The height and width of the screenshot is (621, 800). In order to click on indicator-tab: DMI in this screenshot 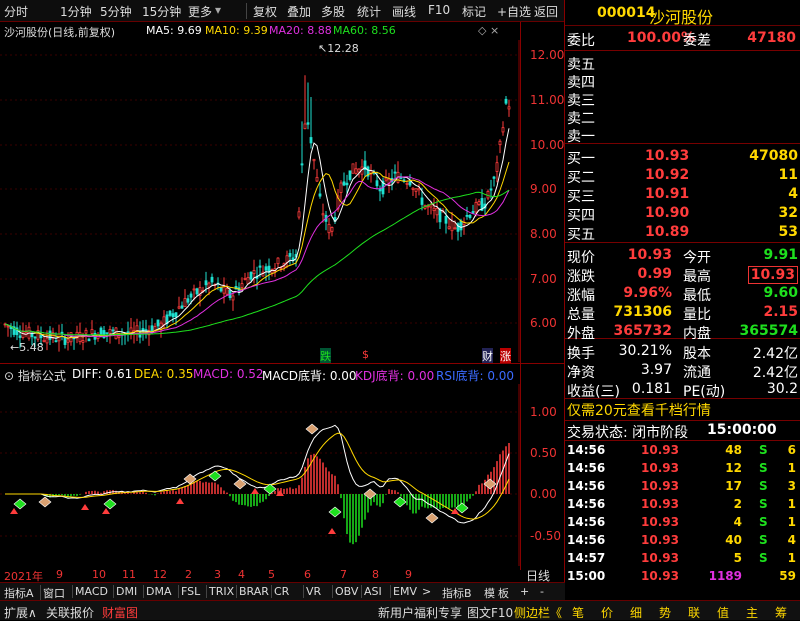, I will do `click(125, 591)`.